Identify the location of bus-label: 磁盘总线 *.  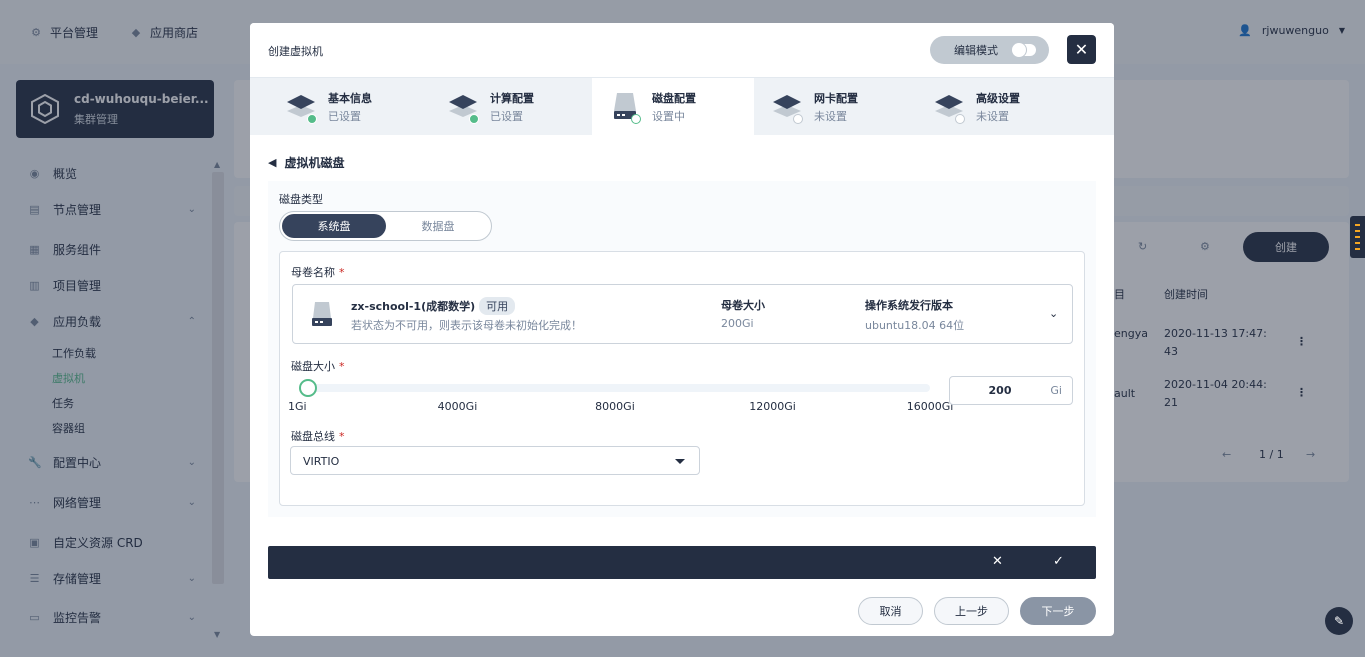
(318, 436).